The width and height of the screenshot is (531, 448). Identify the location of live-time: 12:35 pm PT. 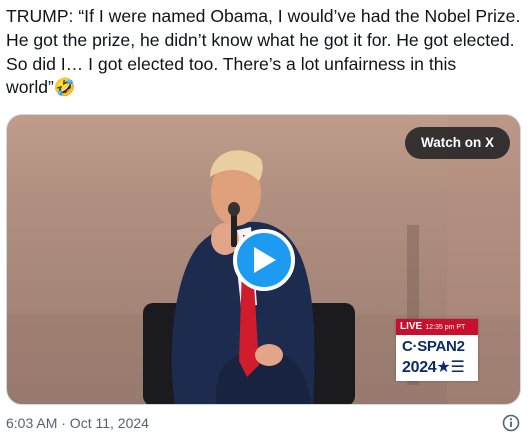
(445, 327).